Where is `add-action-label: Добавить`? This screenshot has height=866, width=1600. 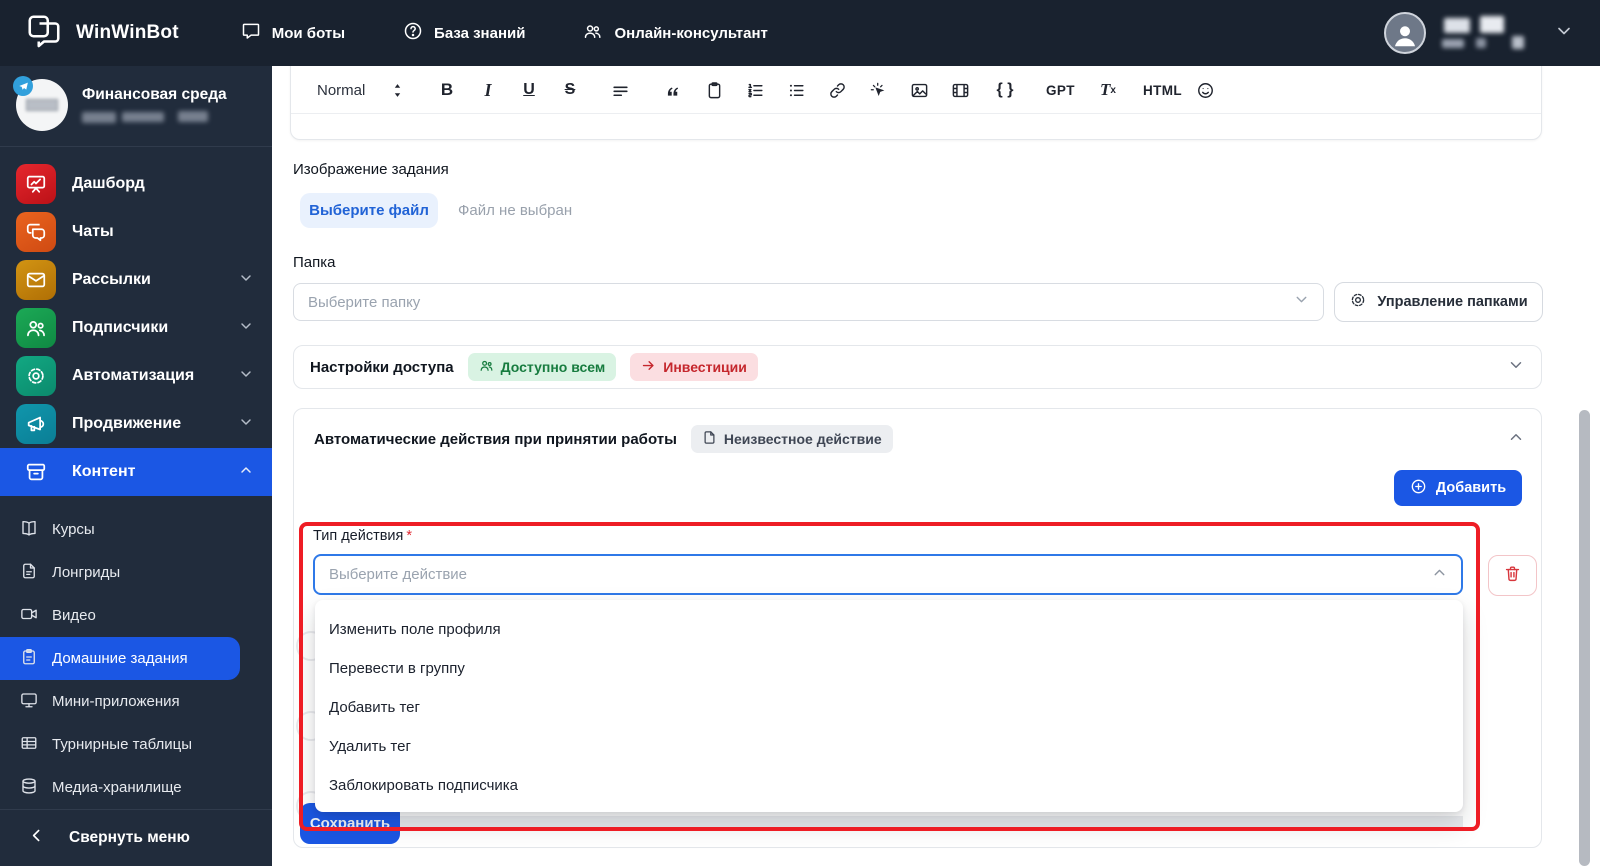 add-action-label: Добавить is located at coordinates (1471, 488).